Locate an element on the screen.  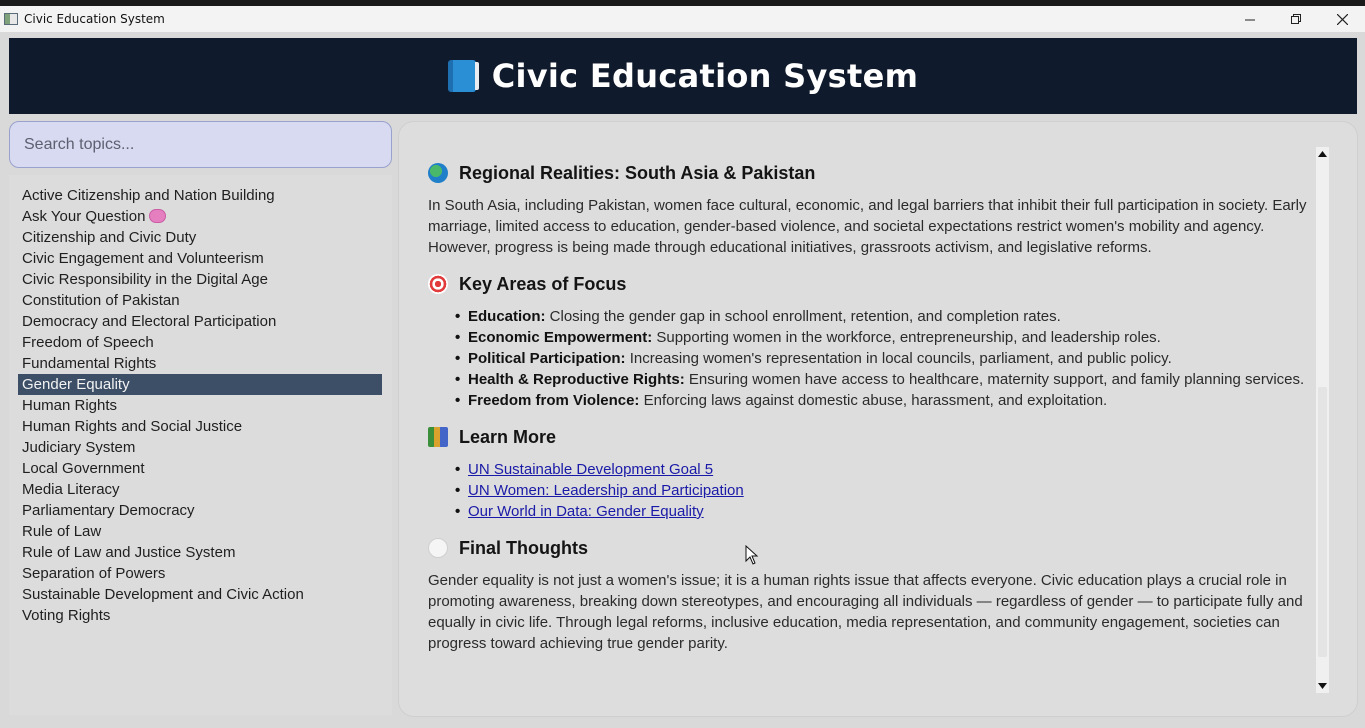
app-header: Civic Education System is located at coordinates (683, 76).